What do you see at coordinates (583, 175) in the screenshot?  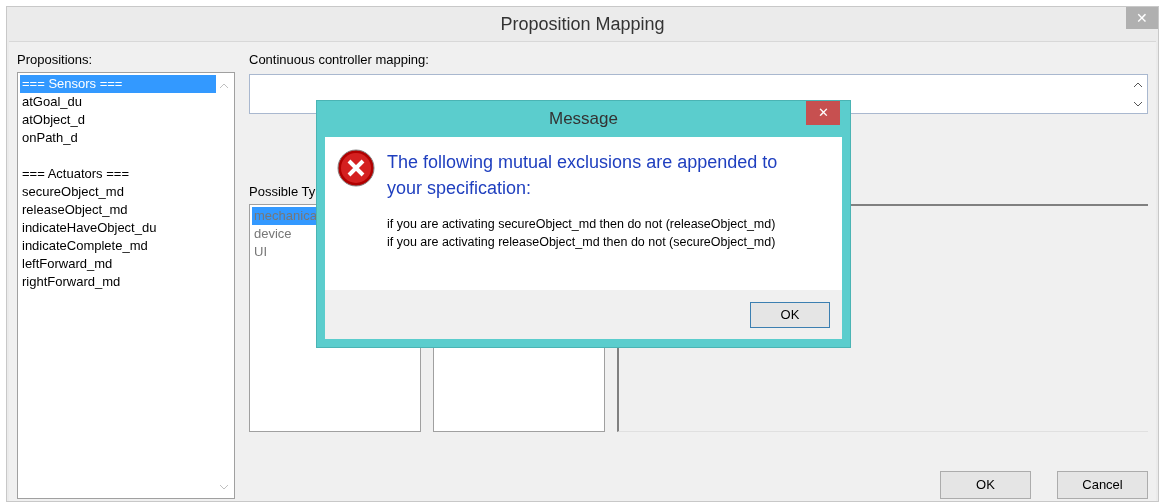 I see `message-heading: The following mutual exclusions are appended to your specification:` at bounding box center [583, 175].